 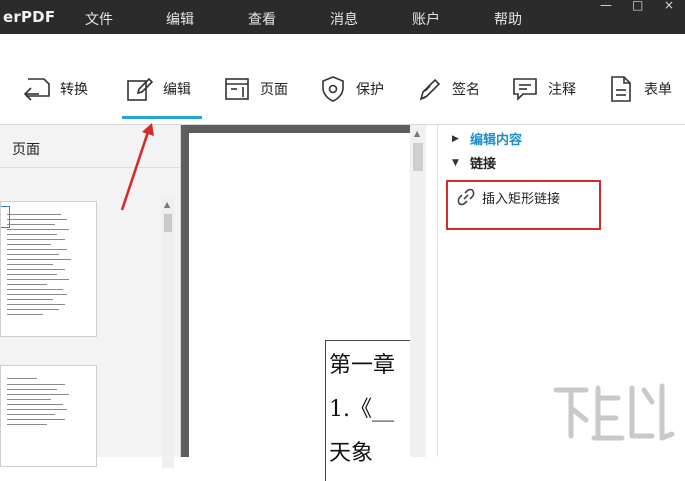 I want to click on scroll-up-arrow-icon: ▲, so click(x=167, y=204).